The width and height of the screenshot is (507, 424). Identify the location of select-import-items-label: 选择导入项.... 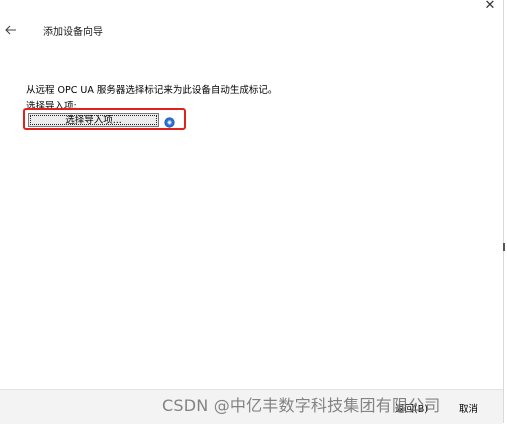
(93, 120).